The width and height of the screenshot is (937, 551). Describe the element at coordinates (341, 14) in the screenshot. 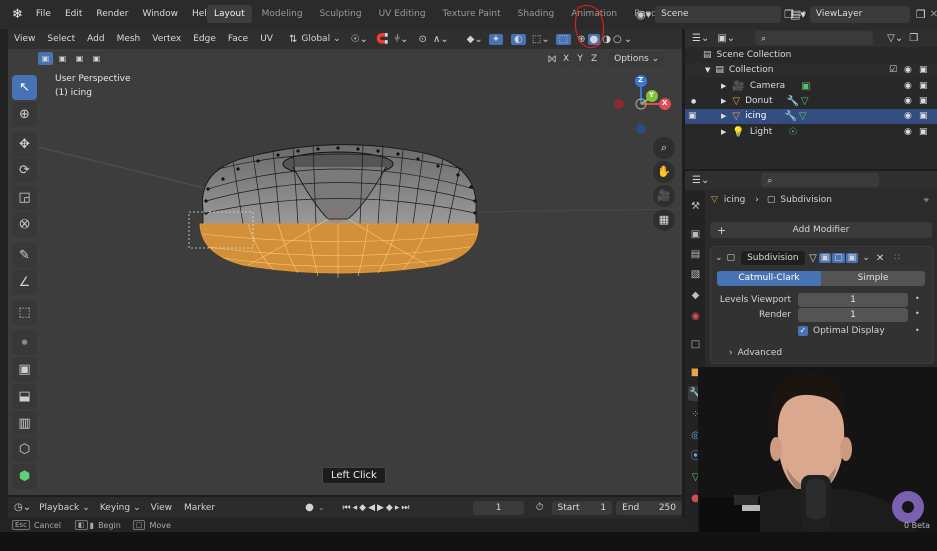

I see `tab-sculpting: Sculpting` at that location.